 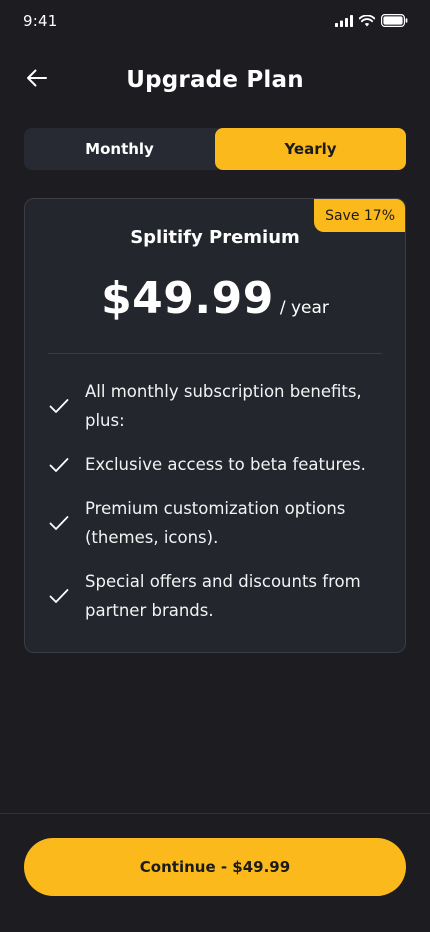 What do you see at coordinates (215, 22) in the screenshot?
I see `status-bar: 9:41` at bounding box center [215, 22].